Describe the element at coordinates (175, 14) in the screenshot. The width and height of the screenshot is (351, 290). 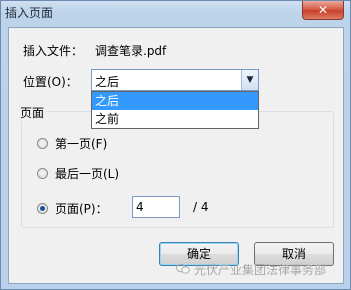
I see `title-bar: 插入页面 ✕` at that location.